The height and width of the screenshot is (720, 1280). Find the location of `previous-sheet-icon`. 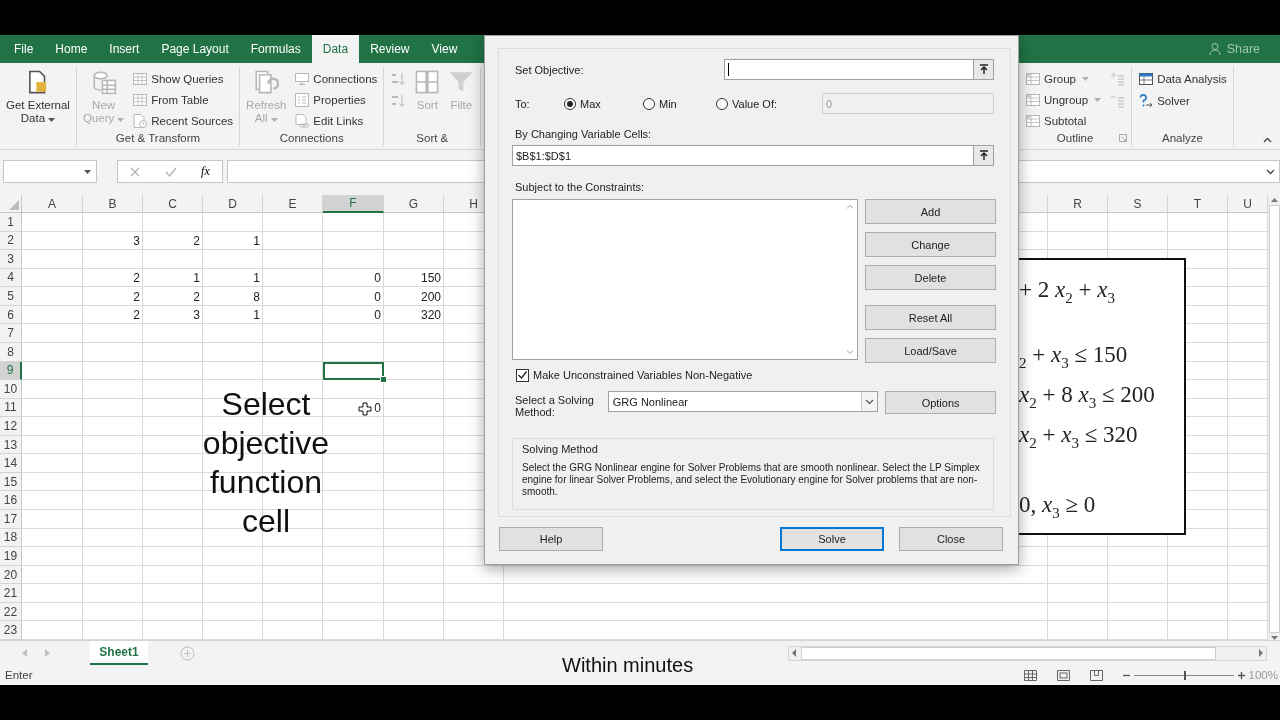

previous-sheet-icon is located at coordinates (24, 653).